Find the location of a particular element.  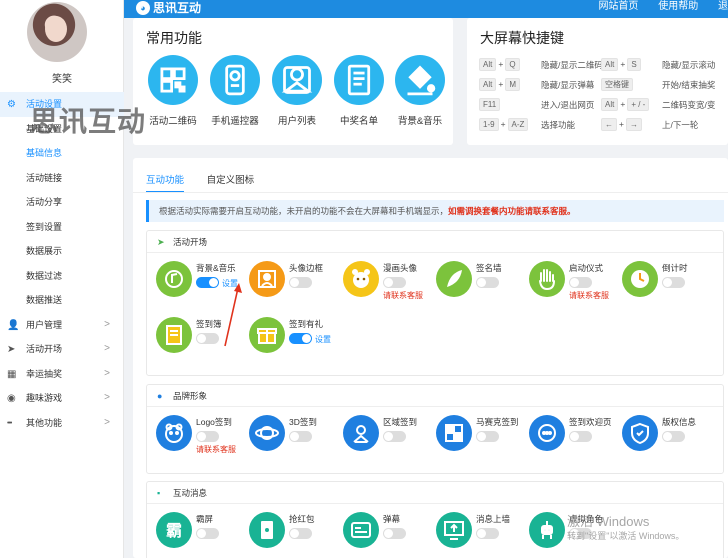

shortcut-keys-1: F11 is located at coordinates (490, 104).